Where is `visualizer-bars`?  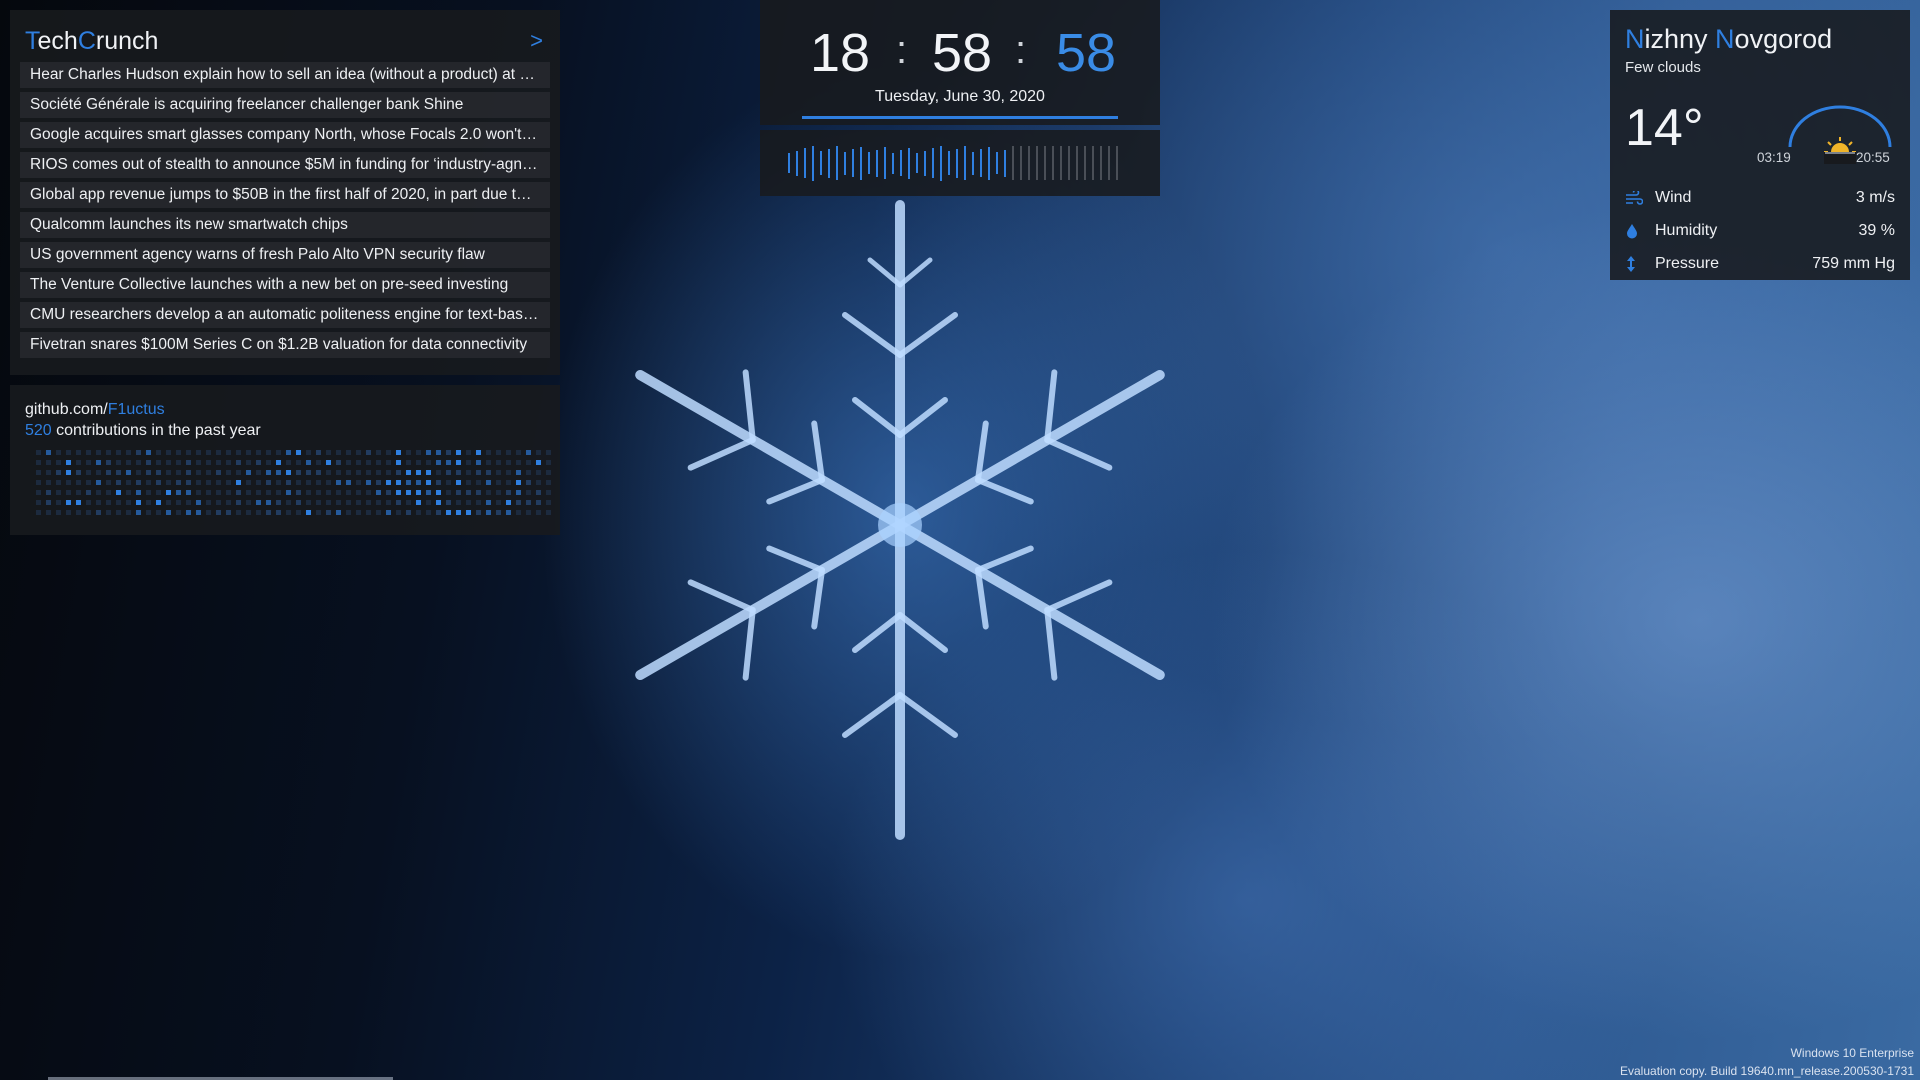
visualizer-bars is located at coordinates (963, 163).